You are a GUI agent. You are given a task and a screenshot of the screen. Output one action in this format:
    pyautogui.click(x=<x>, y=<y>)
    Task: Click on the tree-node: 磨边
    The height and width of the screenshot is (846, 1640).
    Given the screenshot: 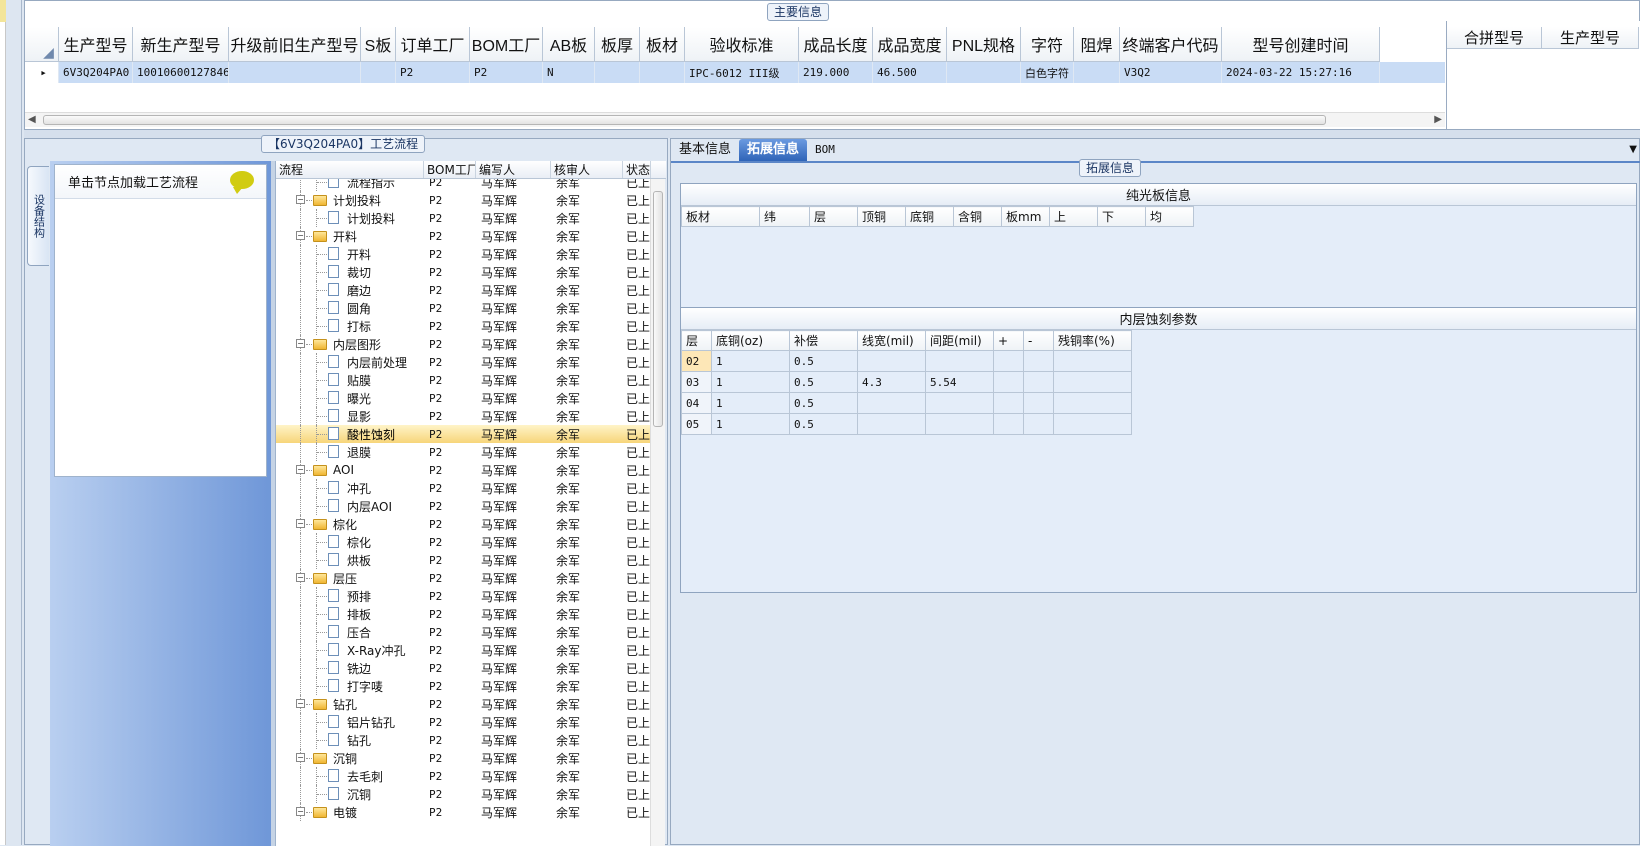 What is the action you would take?
    pyautogui.click(x=350, y=290)
    